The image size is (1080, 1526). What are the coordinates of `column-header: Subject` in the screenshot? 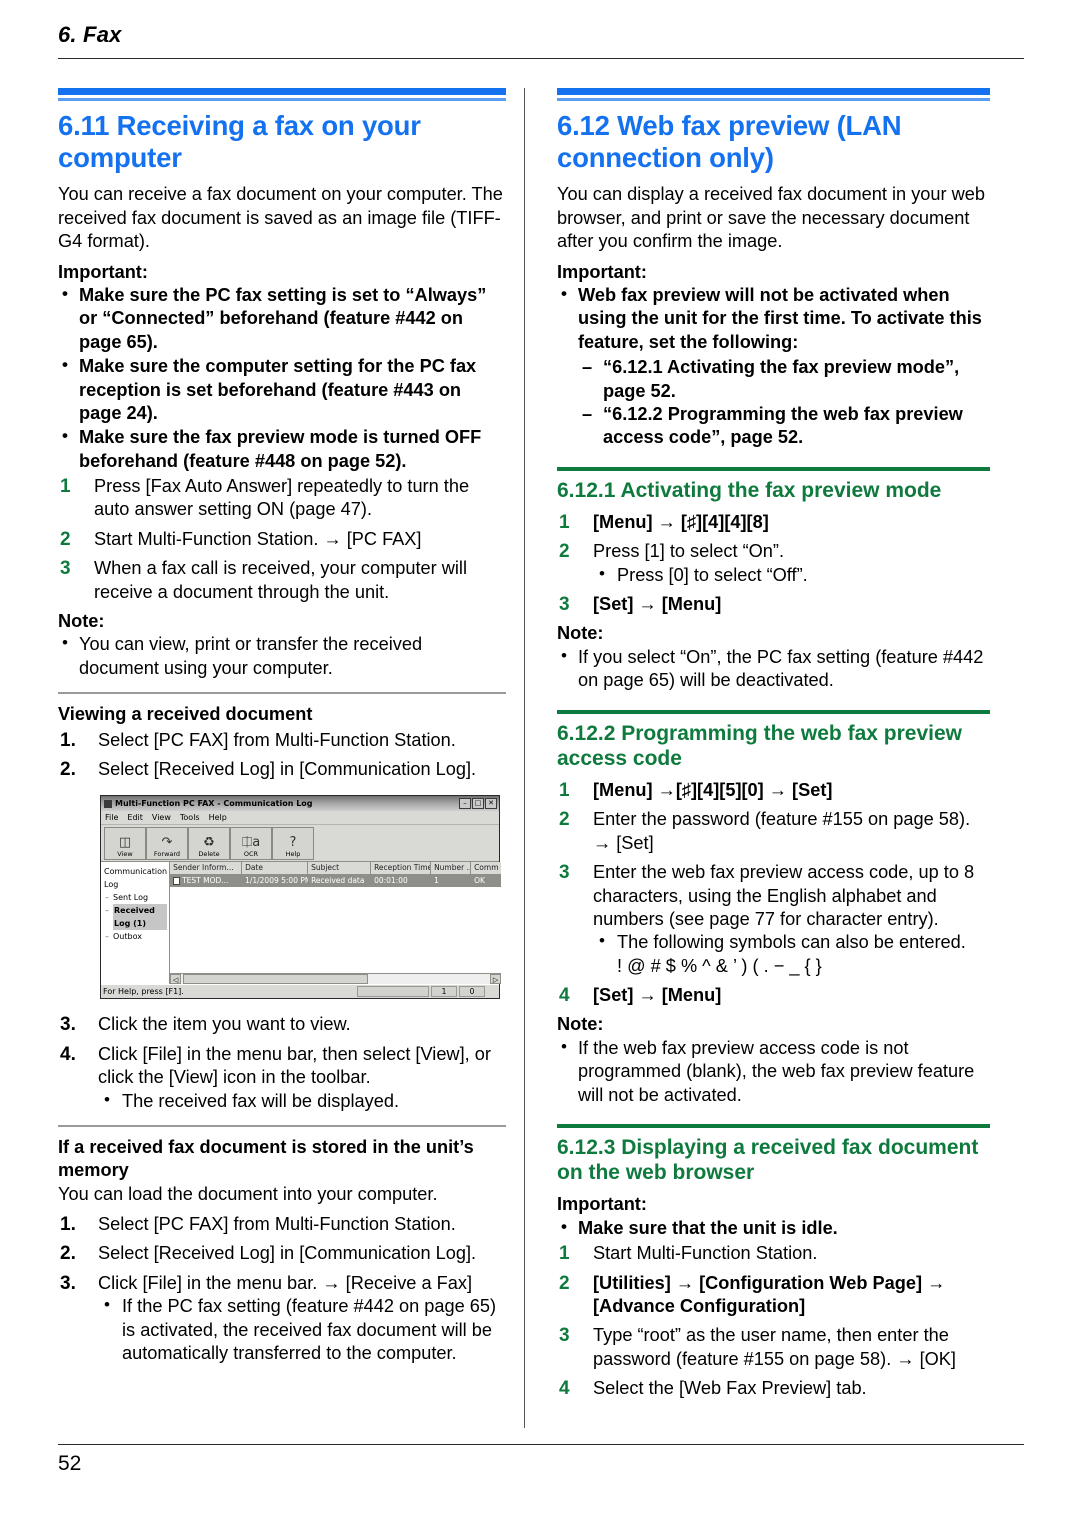 It's located at (340, 868).